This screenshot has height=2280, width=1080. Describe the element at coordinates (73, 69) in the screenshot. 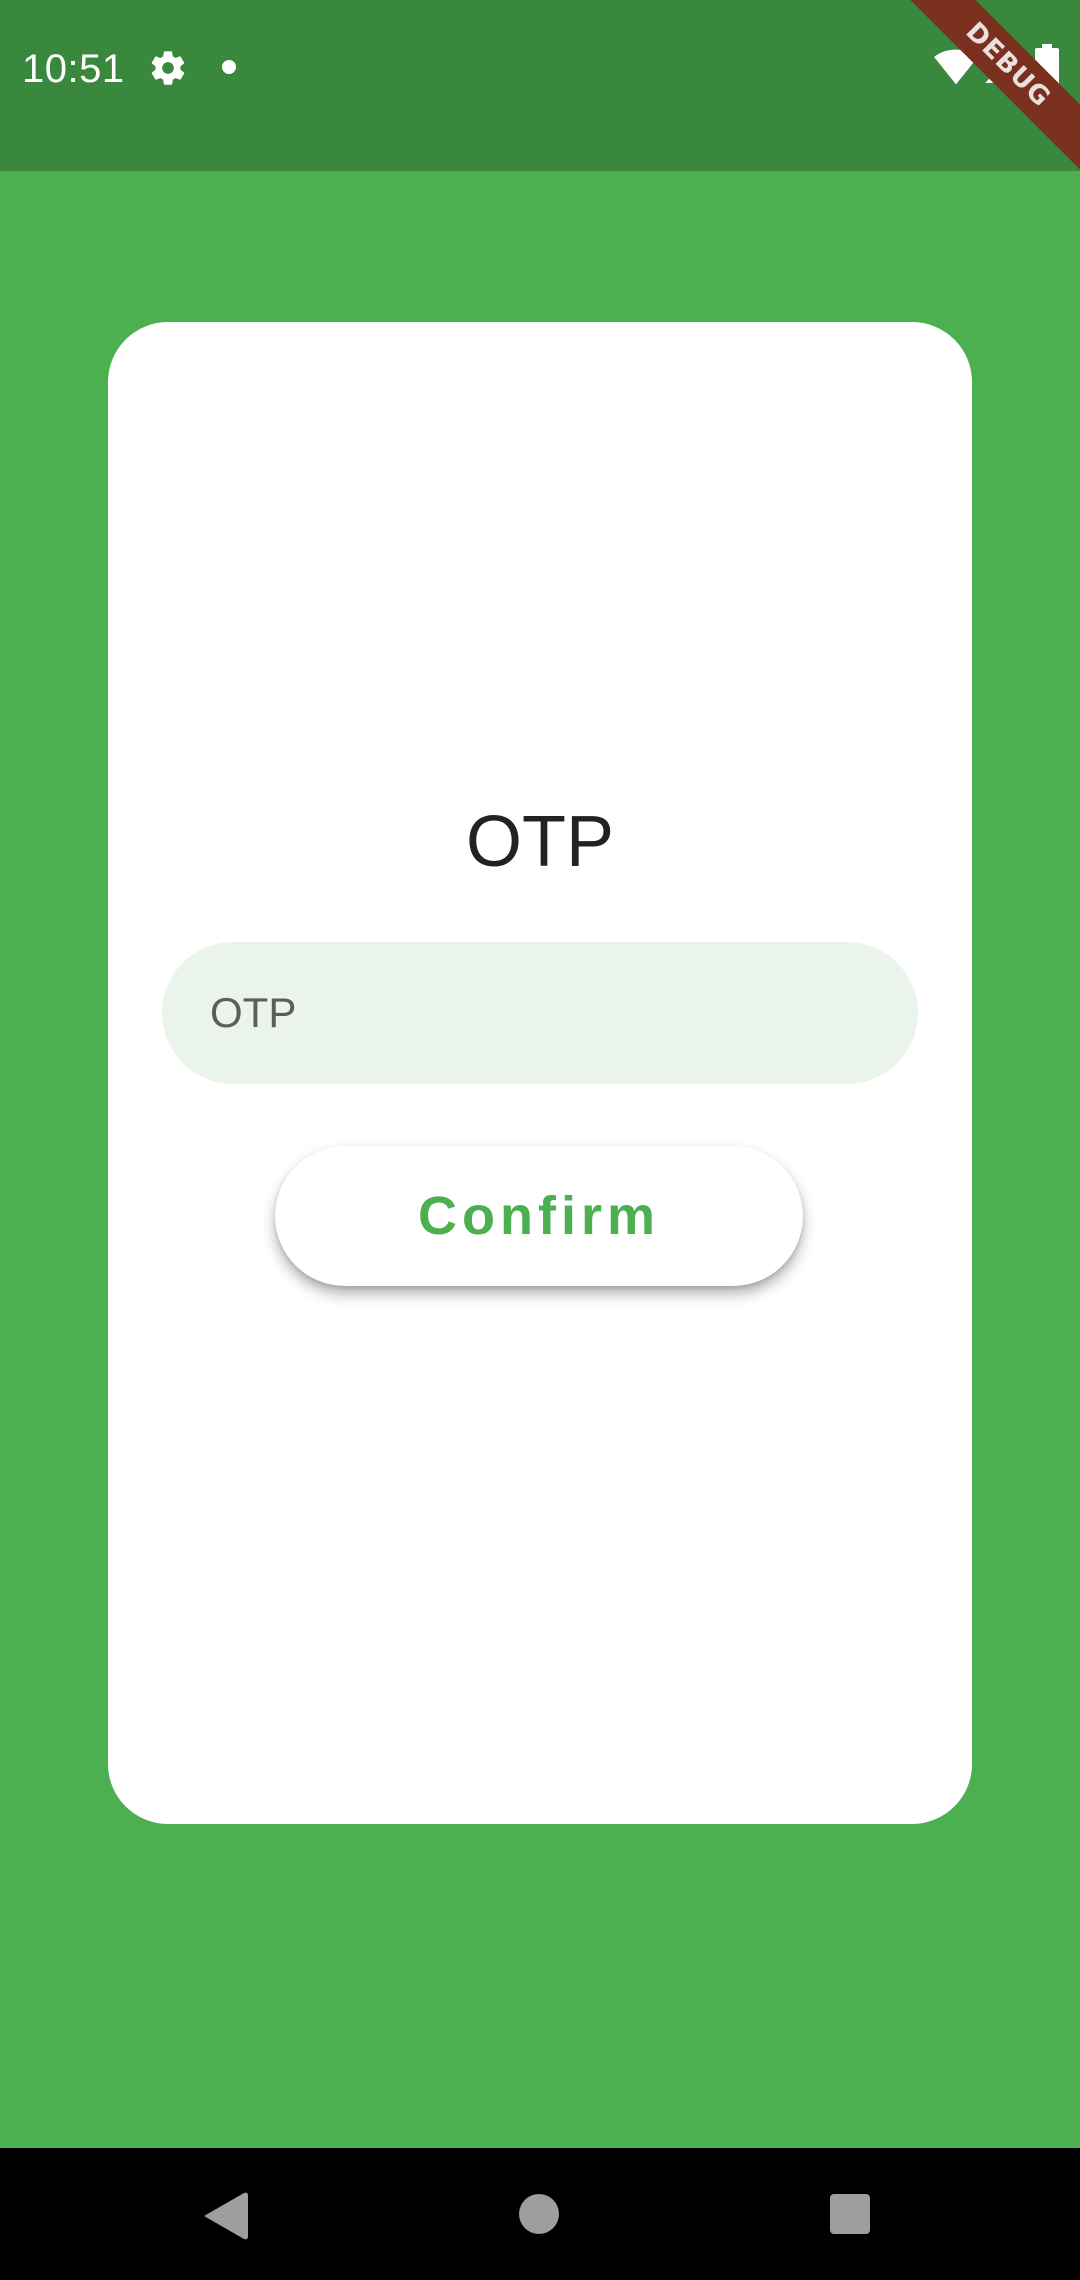

I see `status-time: 10:51` at that location.